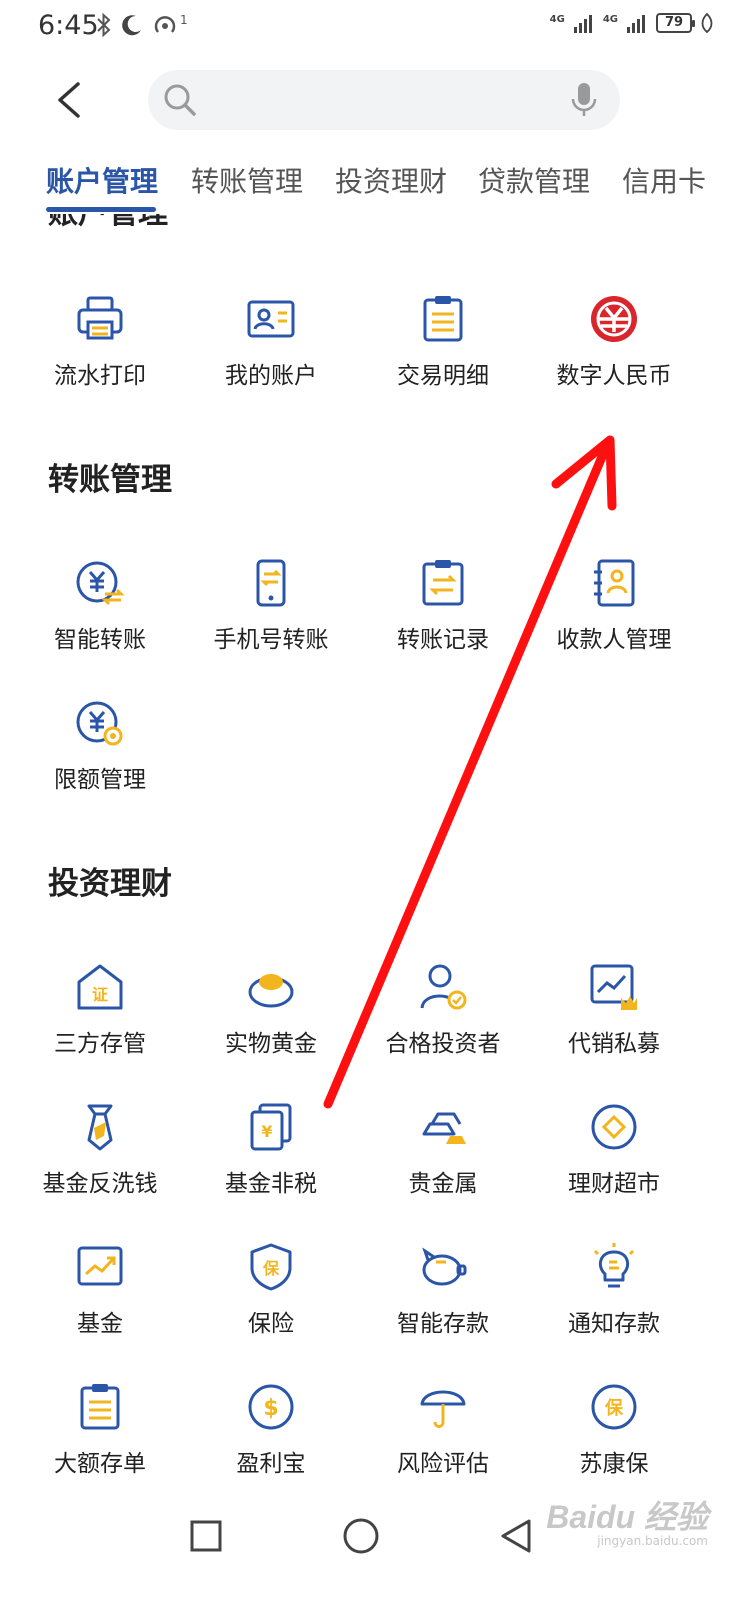 This screenshot has width=738, height=1600. What do you see at coordinates (271, 583) in the screenshot?
I see `phone-transfer-icon` at bounding box center [271, 583].